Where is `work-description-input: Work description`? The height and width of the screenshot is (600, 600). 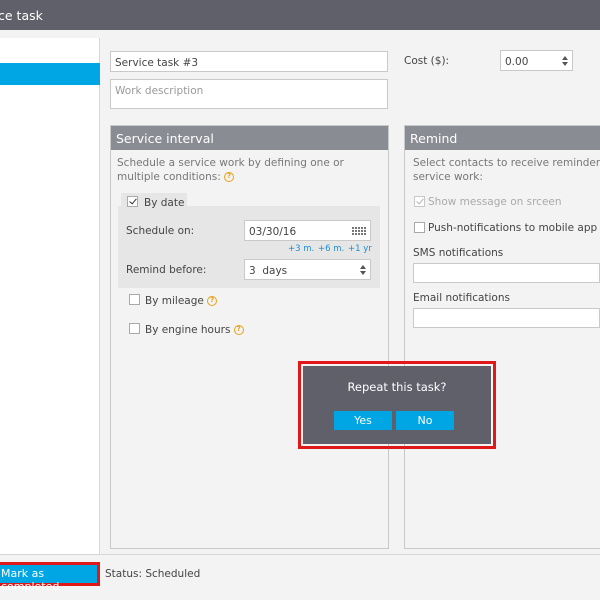 work-description-input: Work description is located at coordinates (249, 94).